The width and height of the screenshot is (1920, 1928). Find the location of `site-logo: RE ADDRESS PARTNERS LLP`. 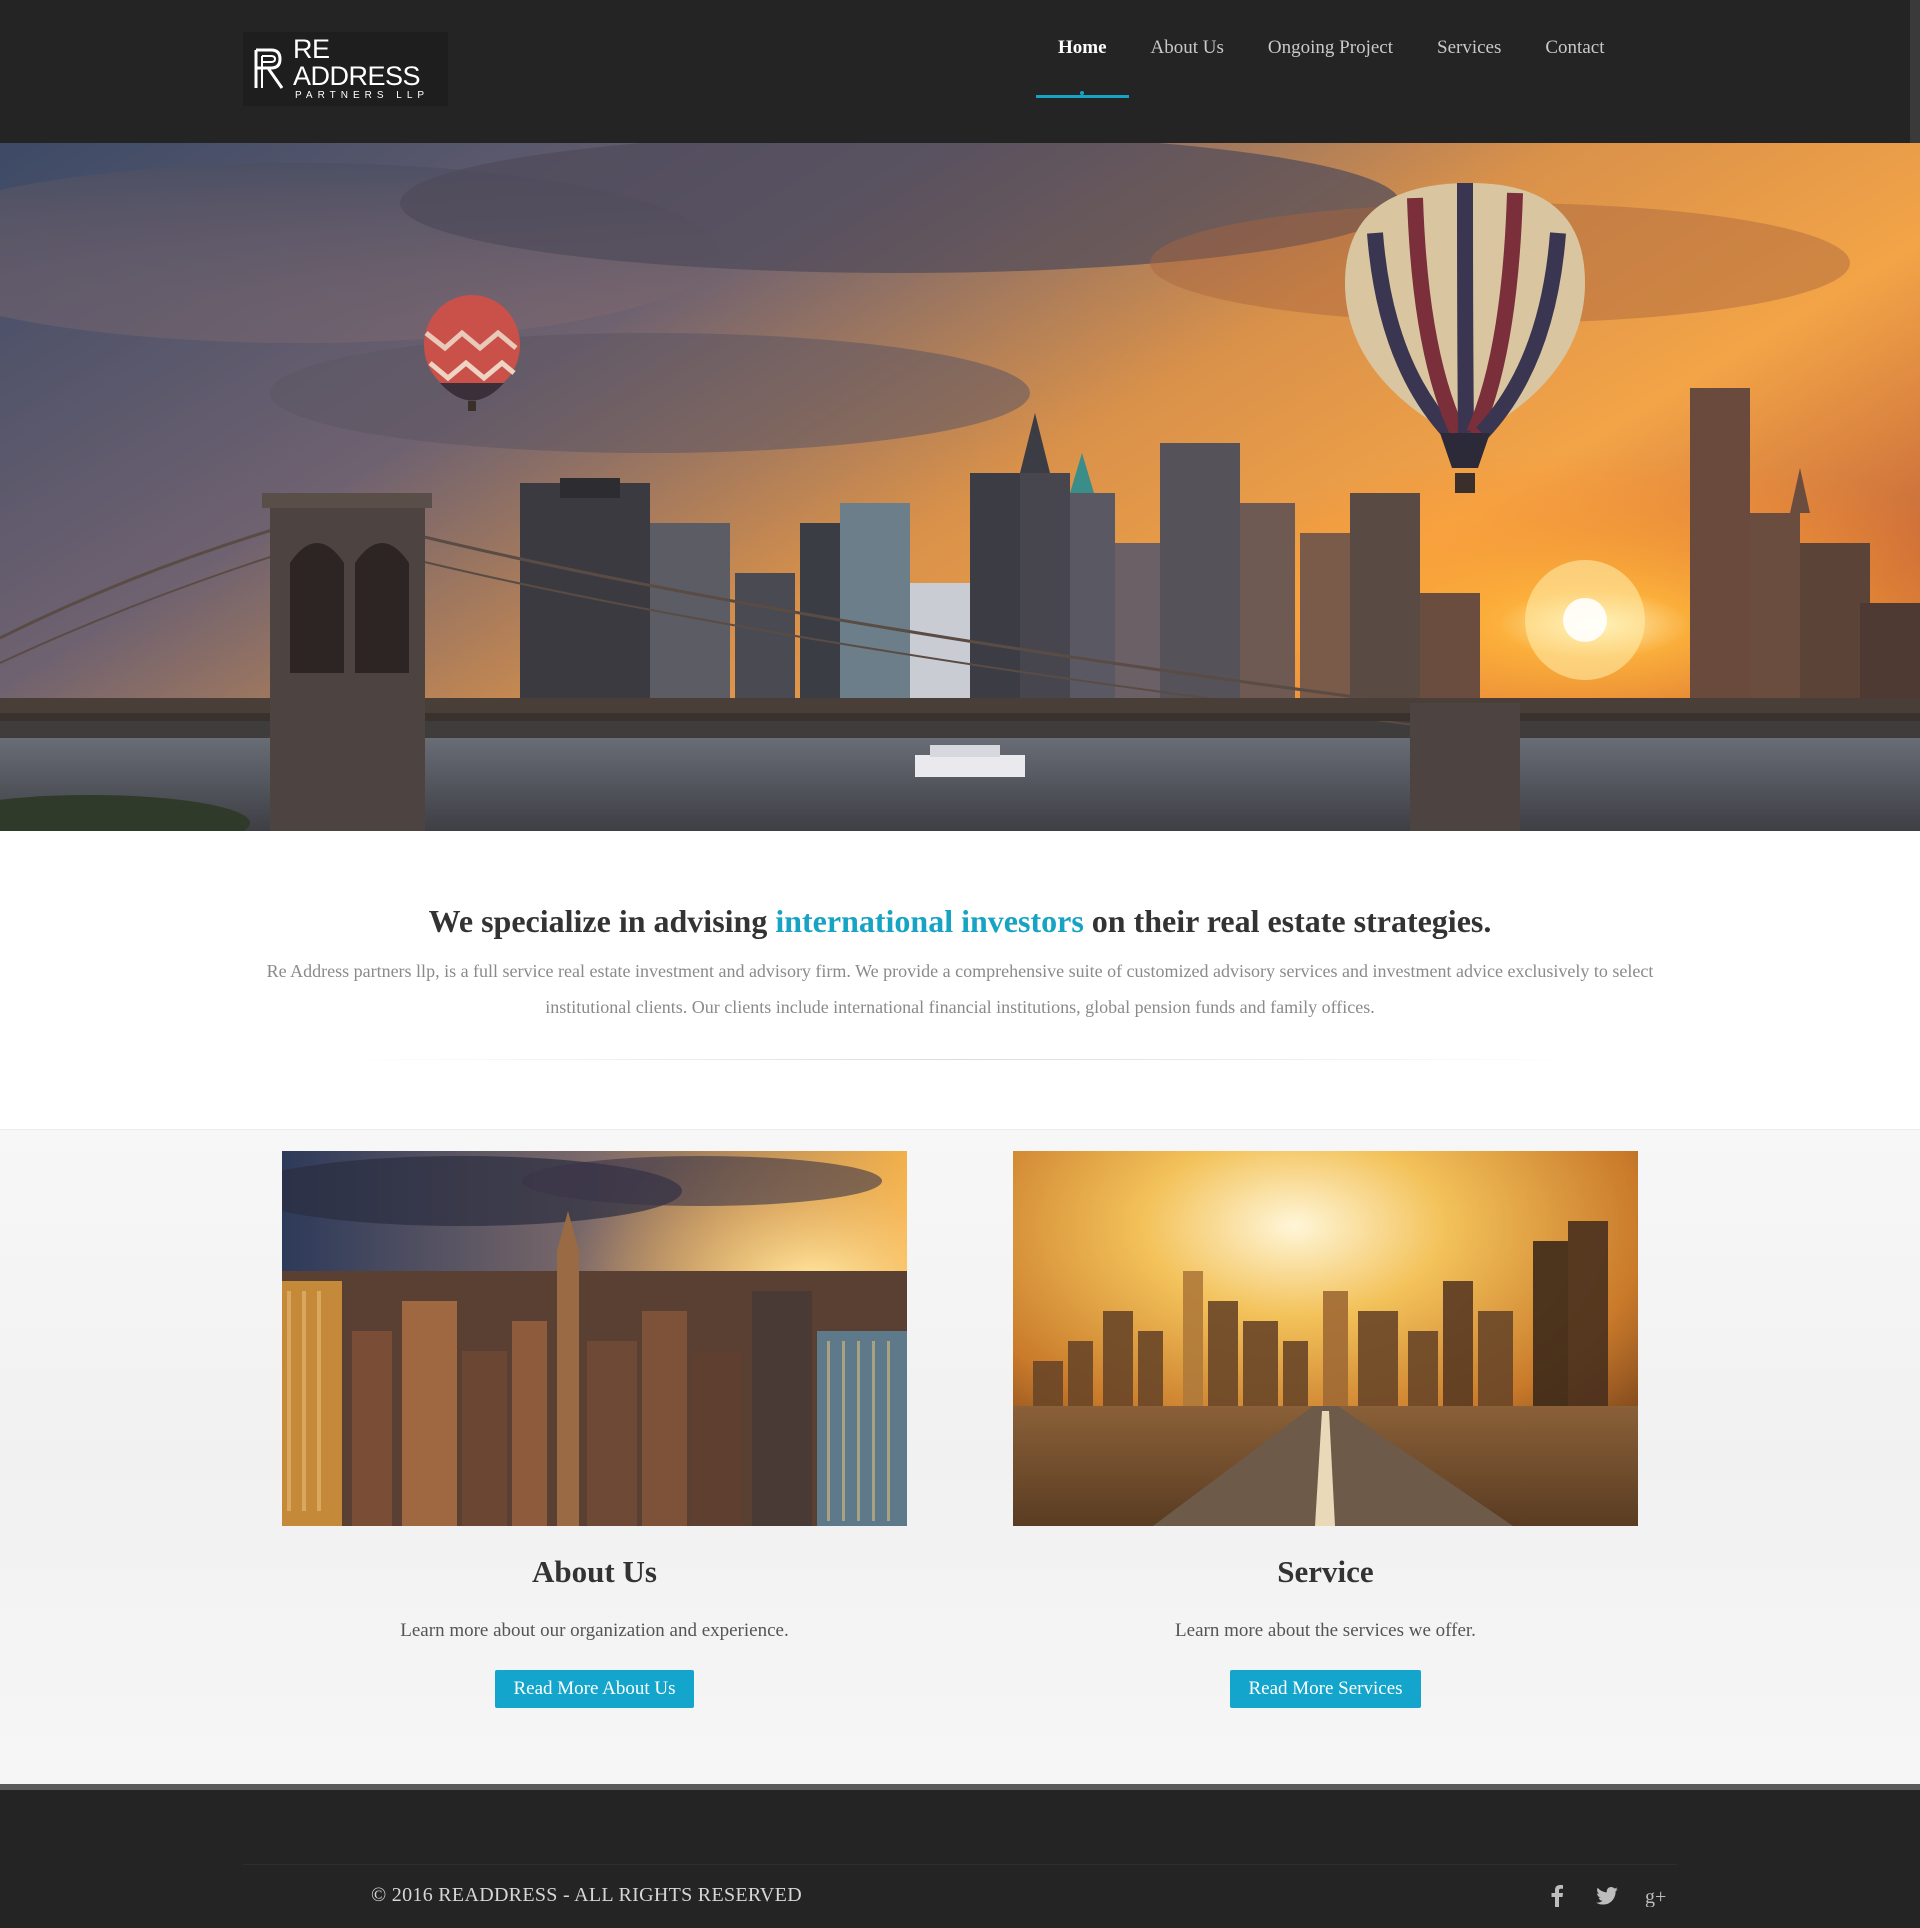

site-logo: RE ADDRESS PARTNERS LLP is located at coordinates (345, 69).